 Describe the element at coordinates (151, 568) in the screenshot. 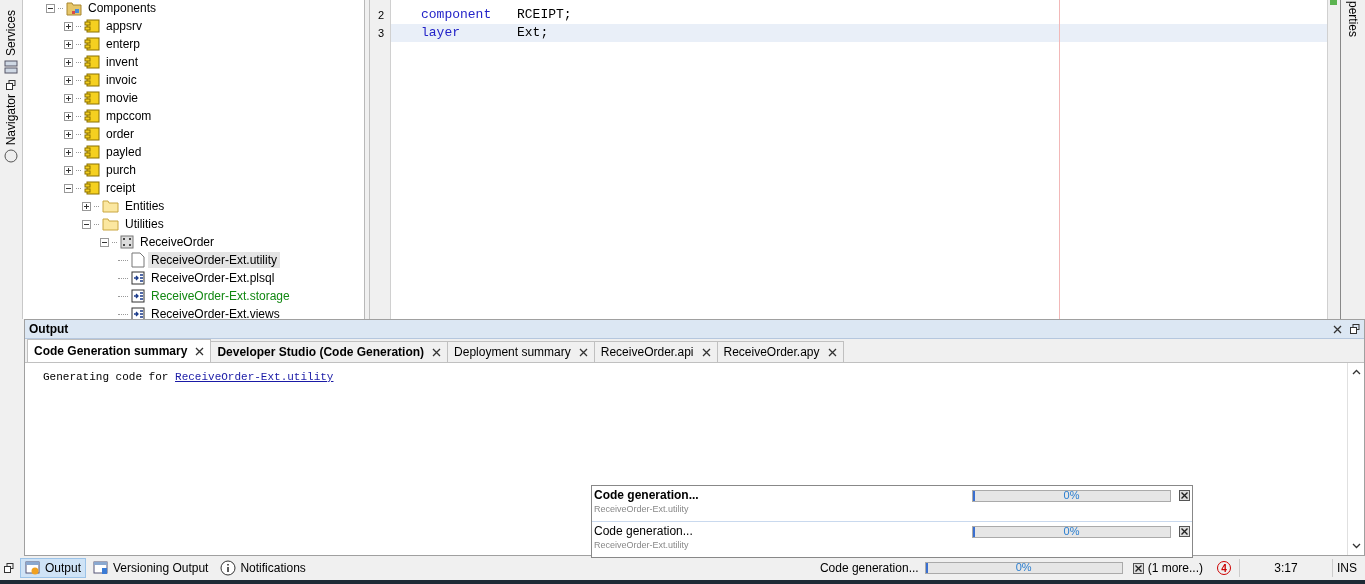

I see `window-button: Versioning Output` at that location.